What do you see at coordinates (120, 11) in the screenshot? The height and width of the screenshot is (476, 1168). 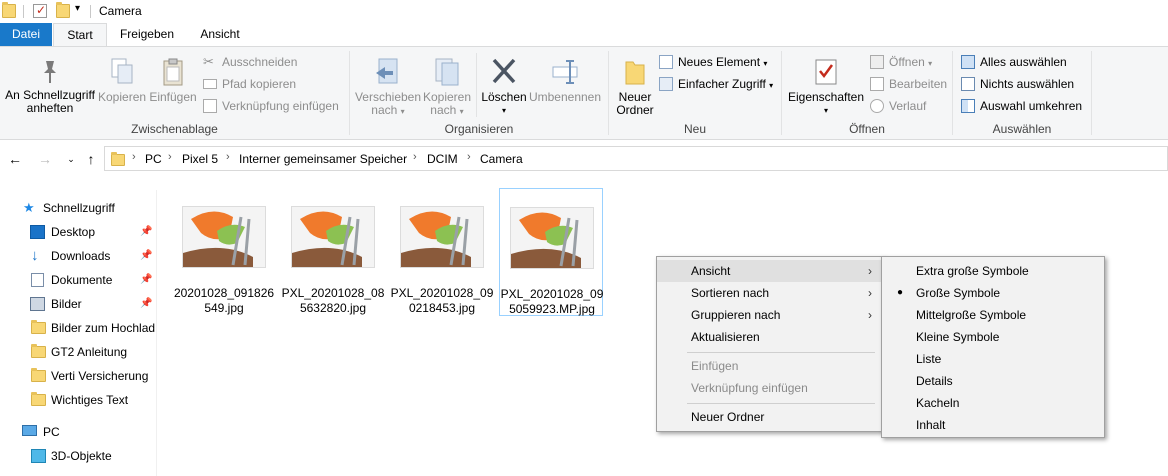 I see `window-title: Camera` at bounding box center [120, 11].